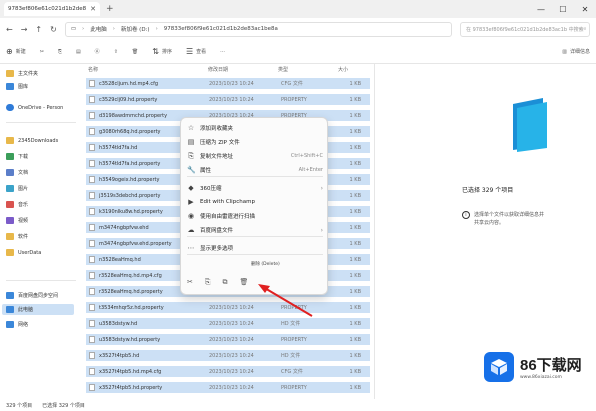 The image size is (596, 411). Describe the element at coordinates (551, 365) in the screenshot. I see `watermark-brand: 86下载网` at that location.